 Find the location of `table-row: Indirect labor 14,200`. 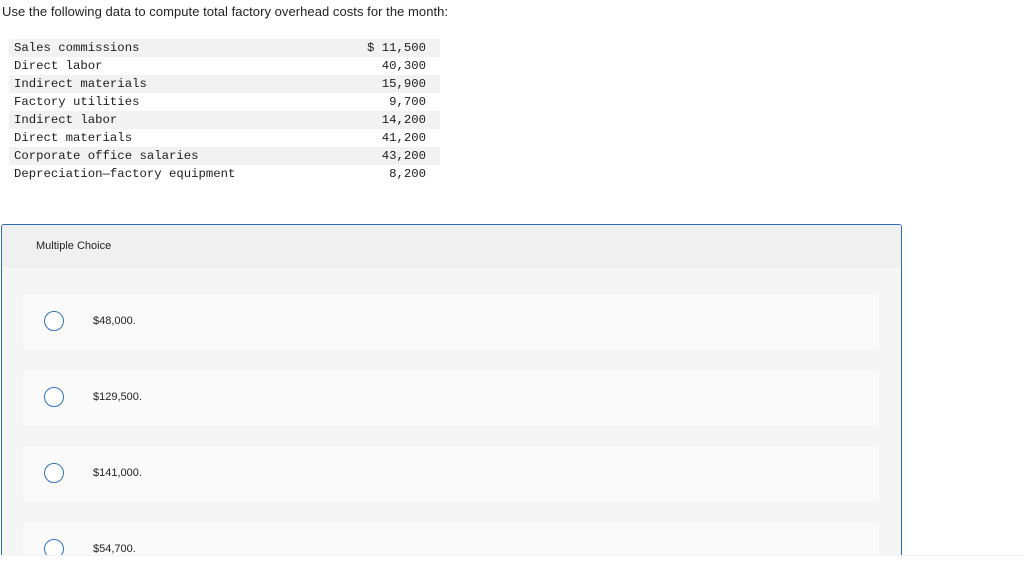

table-row: Indirect labor 14,200 is located at coordinates (224, 120).